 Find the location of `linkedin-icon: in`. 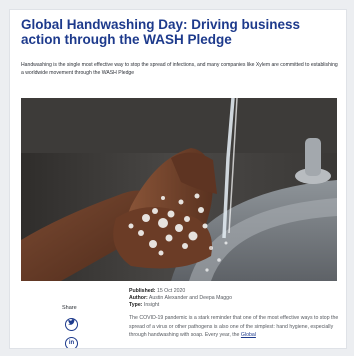

linkedin-icon: in is located at coordinates (71, 343).